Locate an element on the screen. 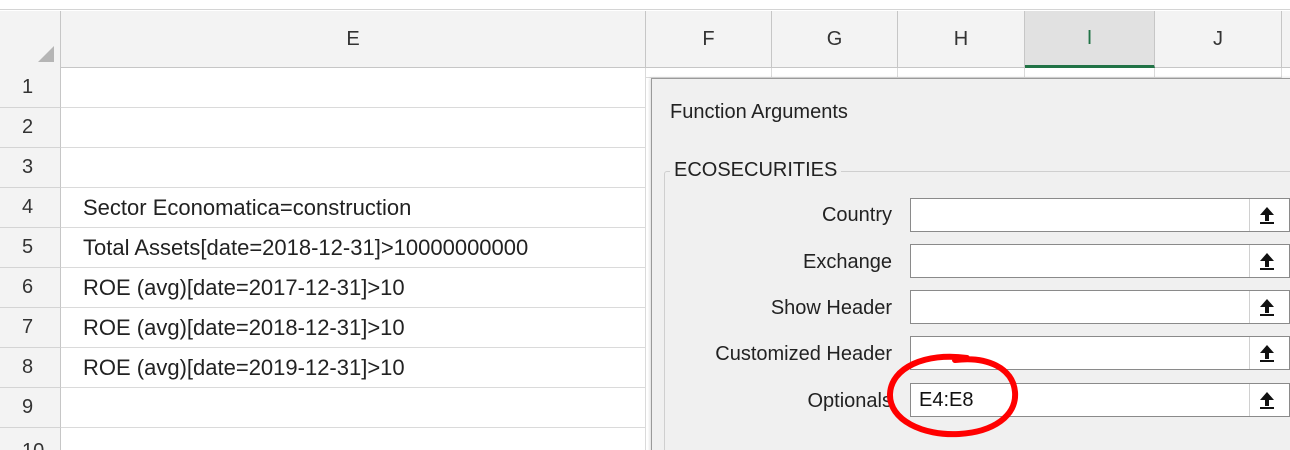 The image size is (1290, 450). cell-e7: ROE (avg)[date=2018-12-31]>10 is located at coordinates (353, 328).